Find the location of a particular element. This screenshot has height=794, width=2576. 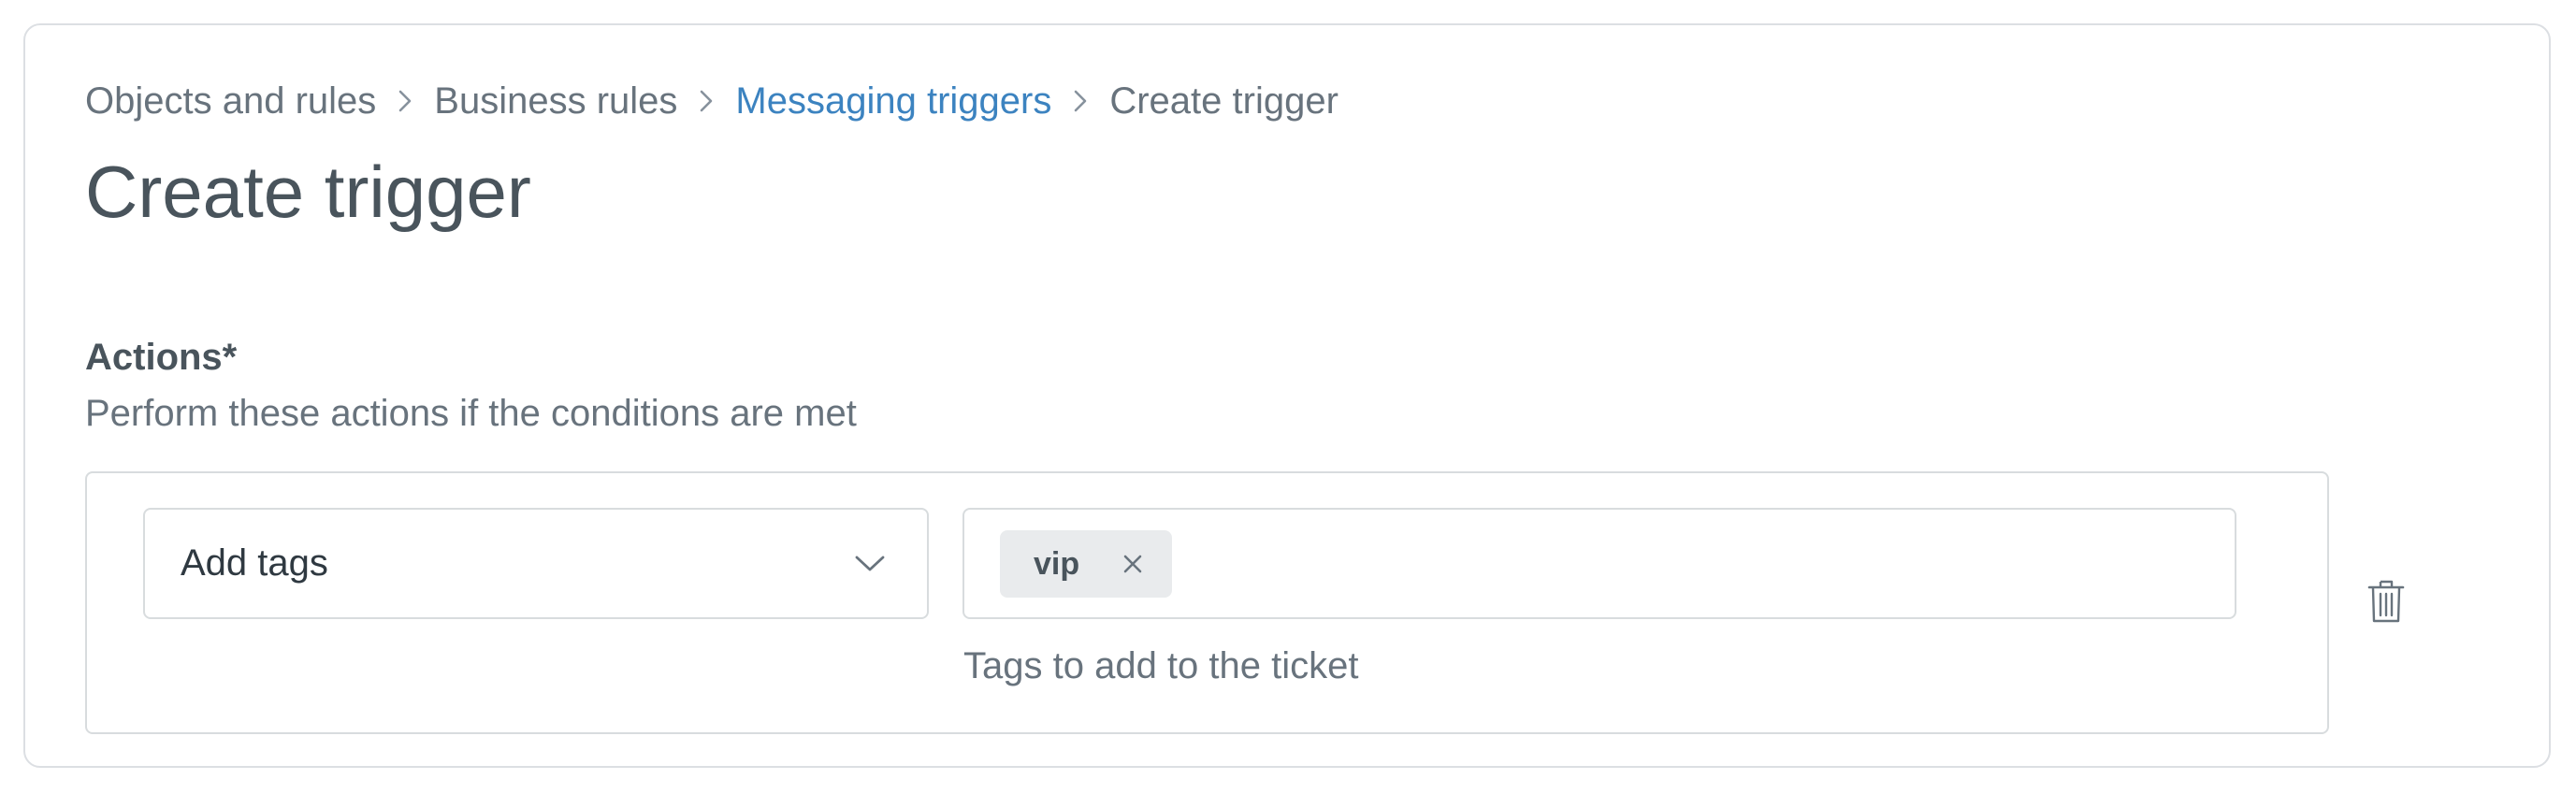

chevron-down-icon is located at coordinates (870, 563).